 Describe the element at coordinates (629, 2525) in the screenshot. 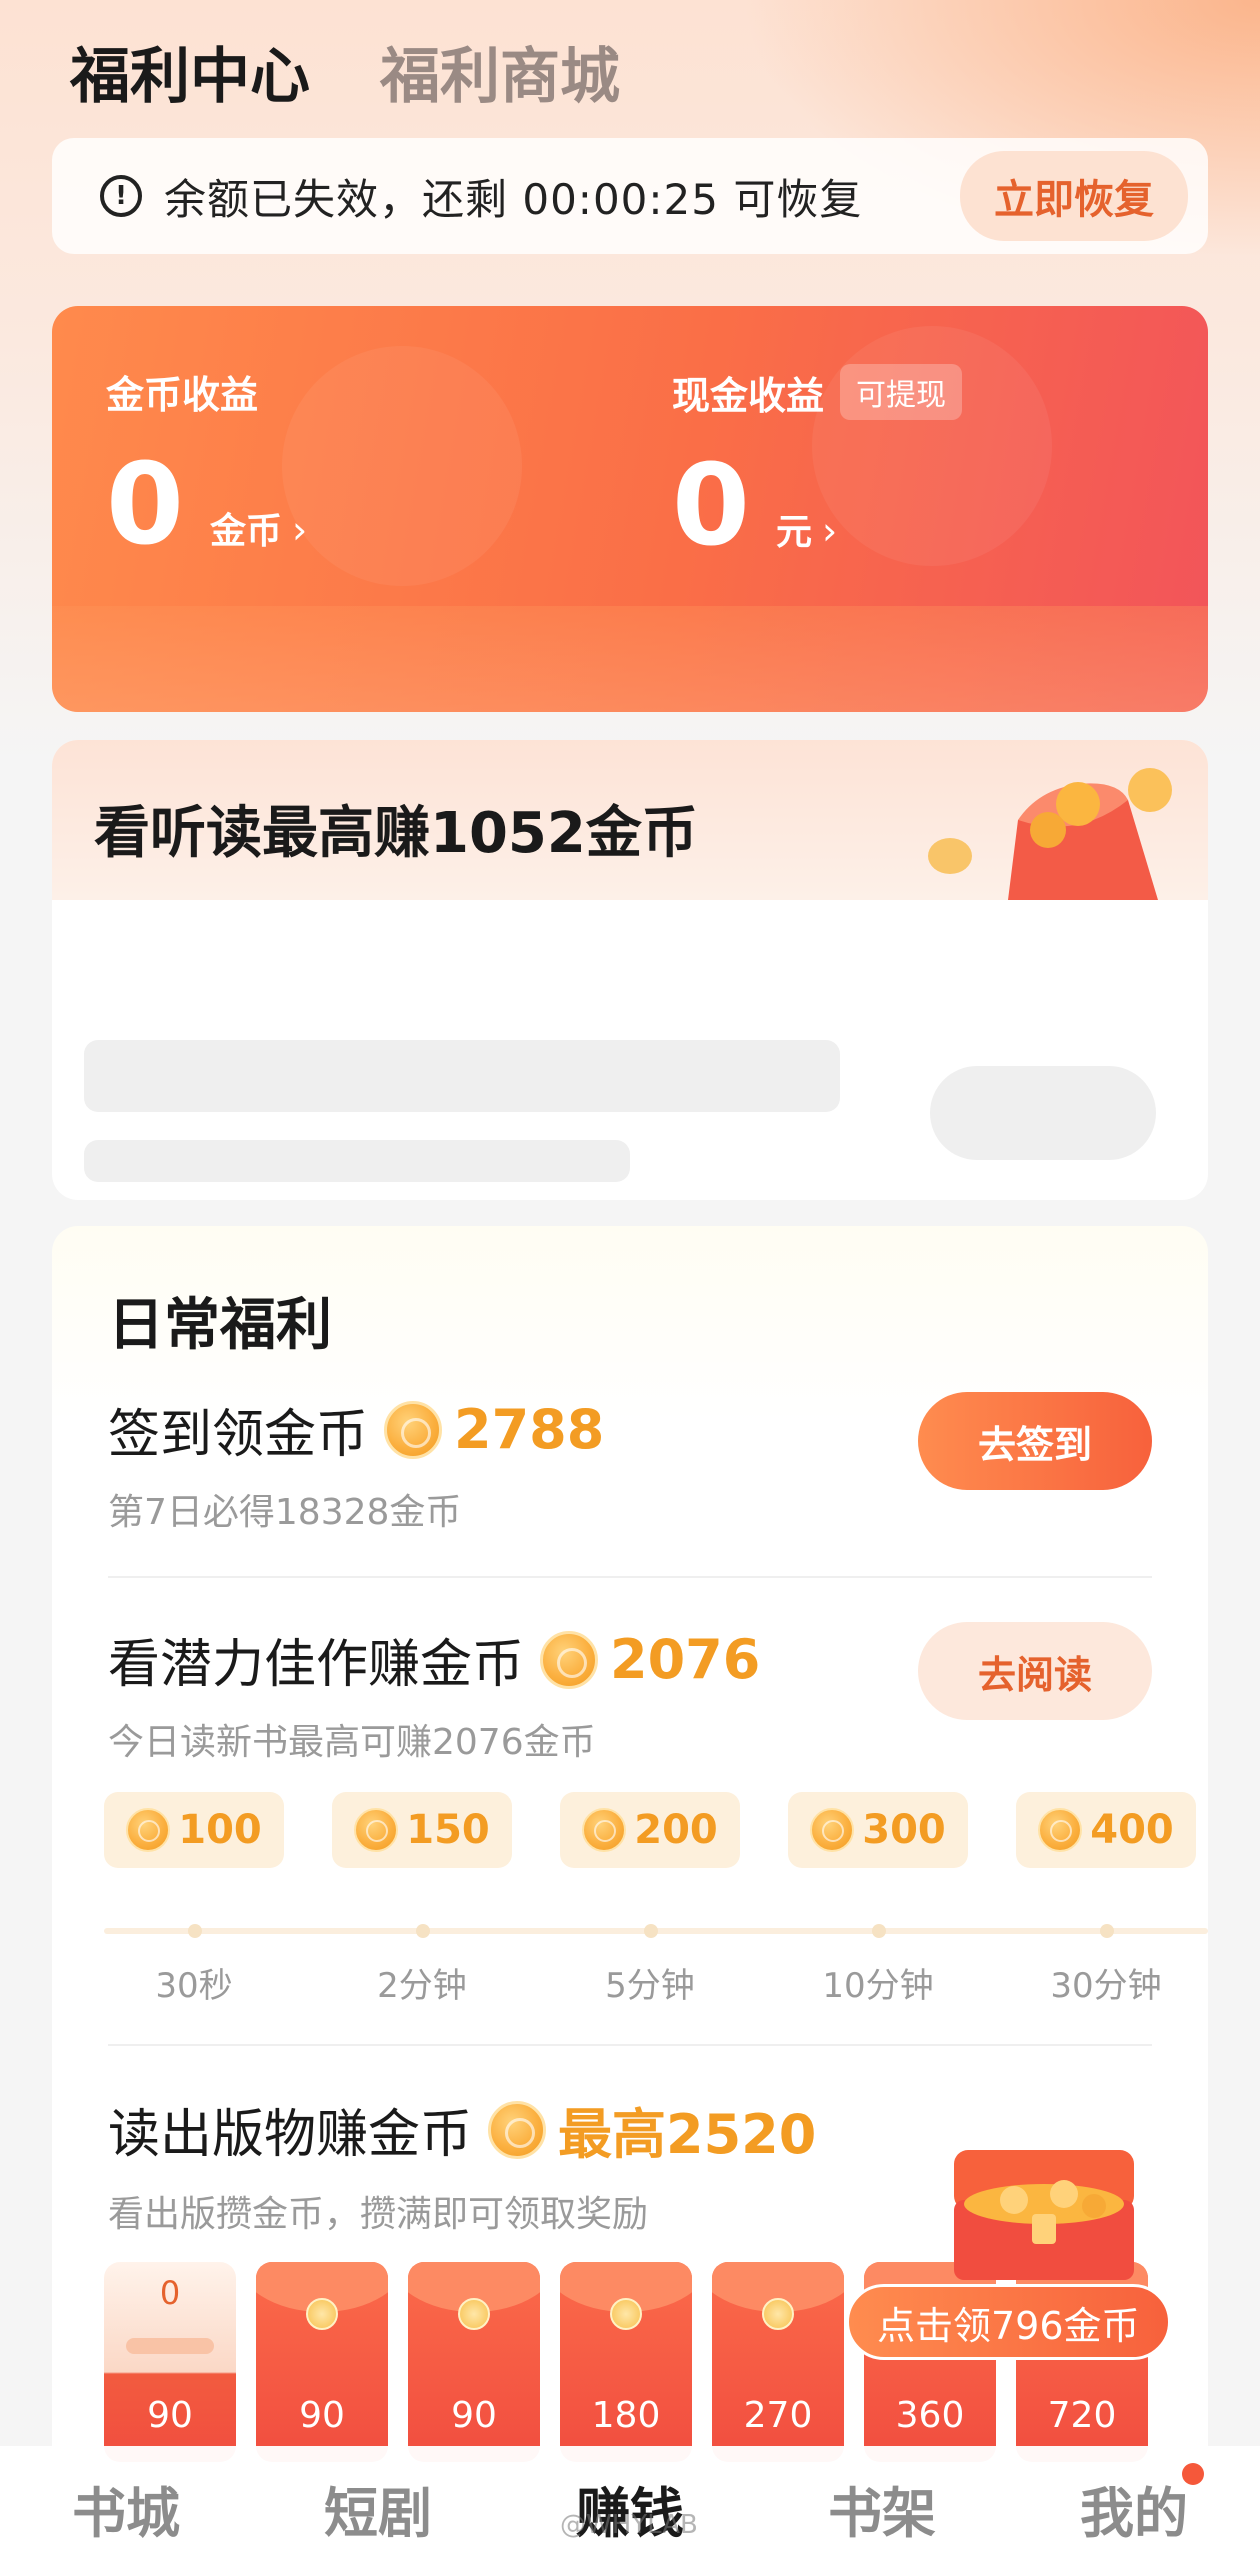

I see `watermark: @WHYLAB` at that location.